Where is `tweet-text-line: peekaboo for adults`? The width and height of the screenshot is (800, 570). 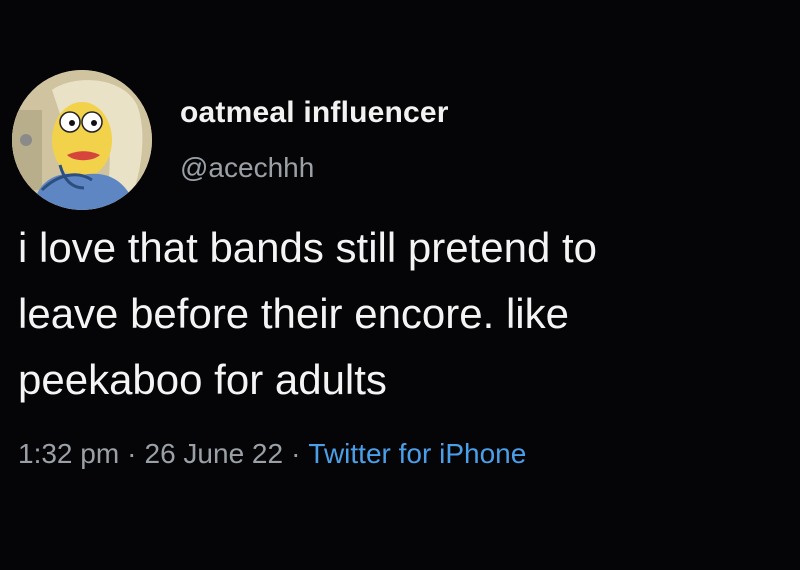
tweet-text-line: peekaboo for adults is located at coordinates (202, 379).